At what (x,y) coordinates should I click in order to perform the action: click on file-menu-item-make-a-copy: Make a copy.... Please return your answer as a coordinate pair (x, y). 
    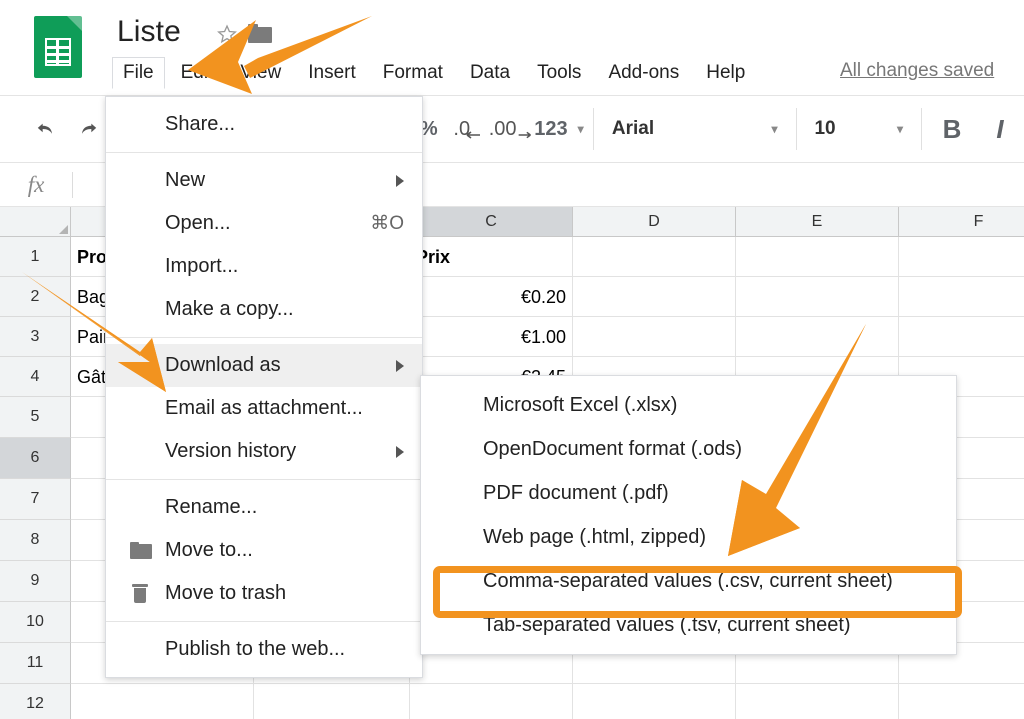
    Looking at the image, I should click on (264, 309).